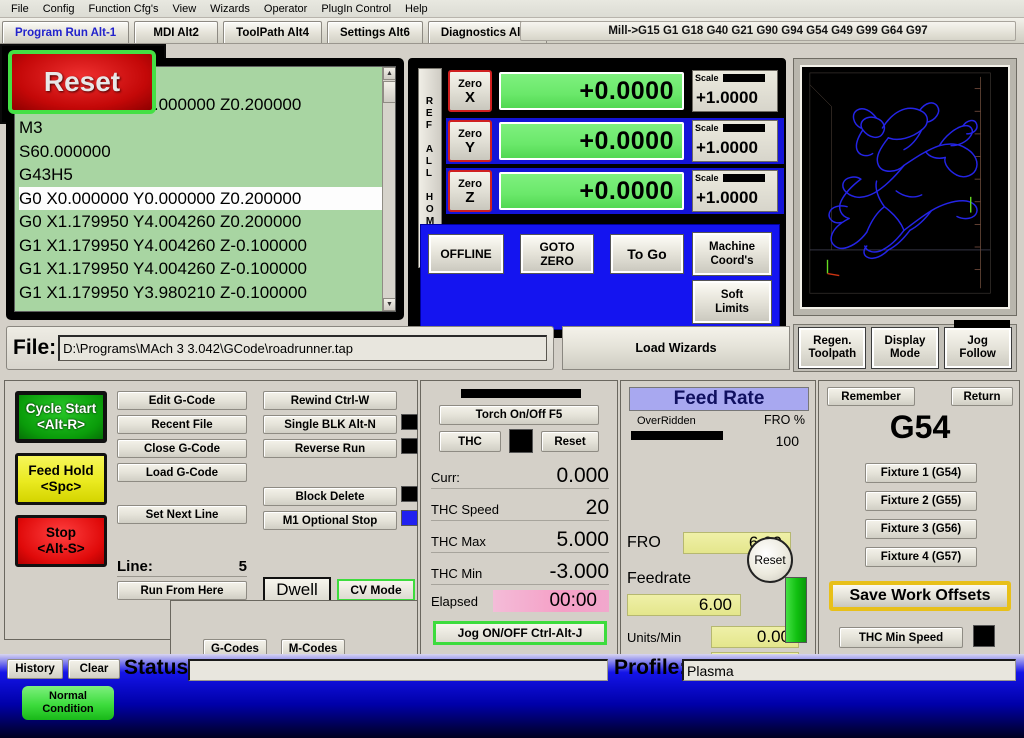  What do you see at coordinates (59, 9) in the screenshot?
I see `menu-item-config: Config` at bounding box center [59, 9].